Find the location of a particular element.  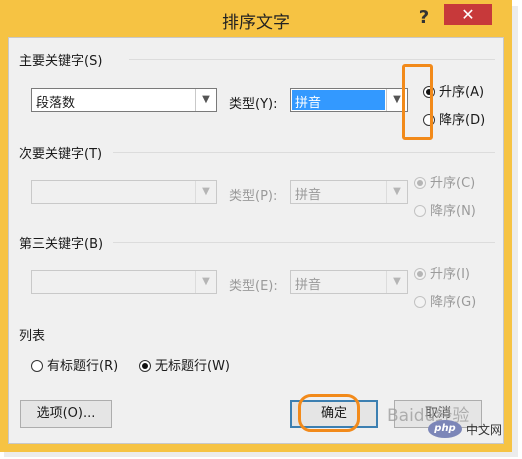

primary-type-label: 类型(Y): is located at coordinates (253, 104).